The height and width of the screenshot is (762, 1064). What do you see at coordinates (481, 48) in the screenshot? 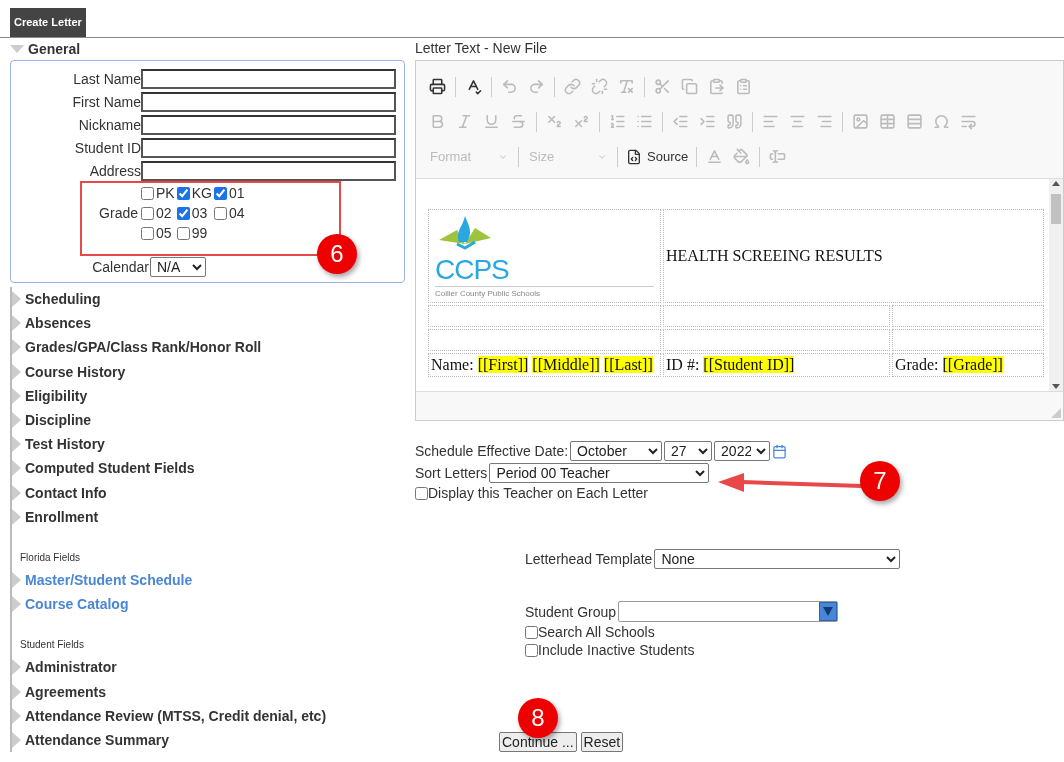
I see `editor-title: Letter Text - New File` at bounding box center [481, 48].